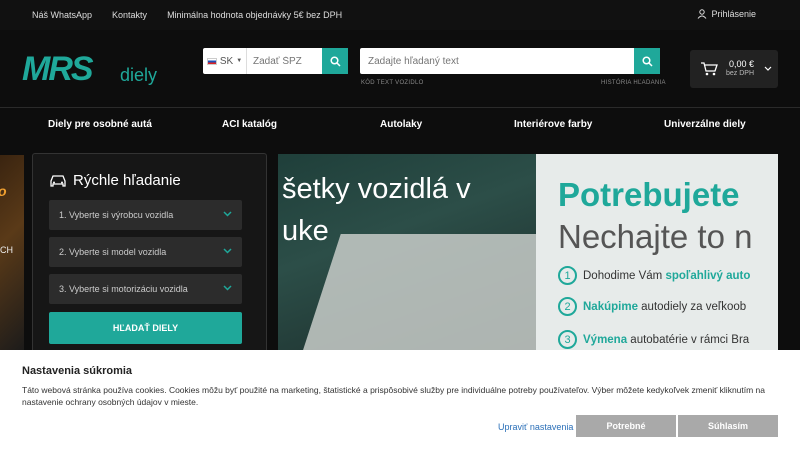 Image resolution: width=800 pixels, height=450 pixels. I want to click on hero-heading-line-1: šetky vozidlá v, so click(376, 189).